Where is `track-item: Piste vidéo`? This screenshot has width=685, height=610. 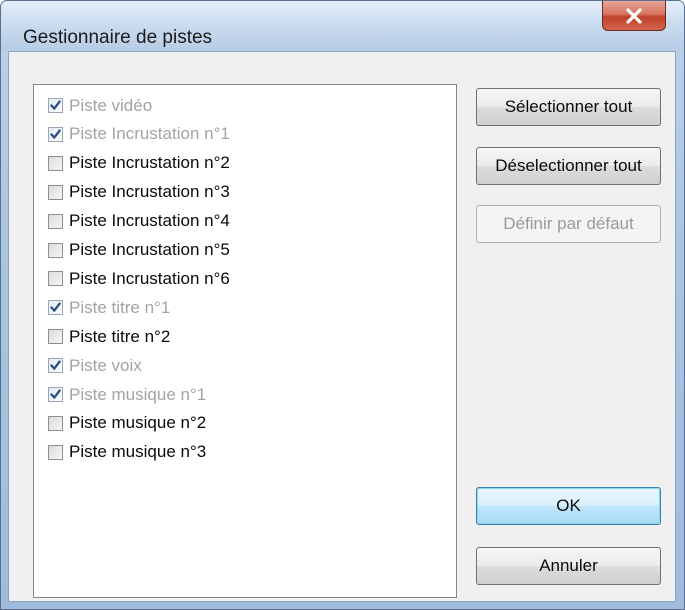 track-item: Piste vidéo is located at coordinates (100, 105).